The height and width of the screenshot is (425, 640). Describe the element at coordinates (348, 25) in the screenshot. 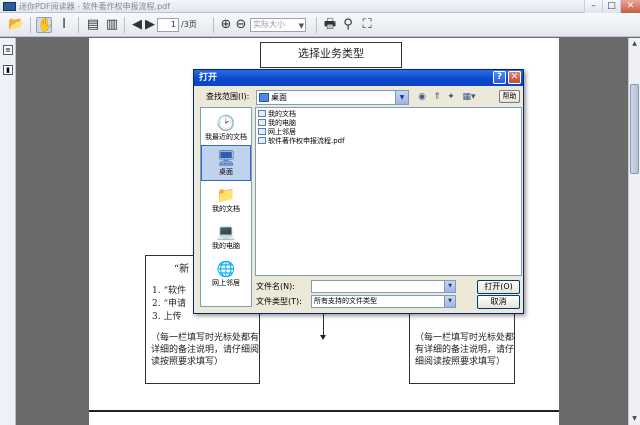

I see `search-icon: ⚲` at that location.